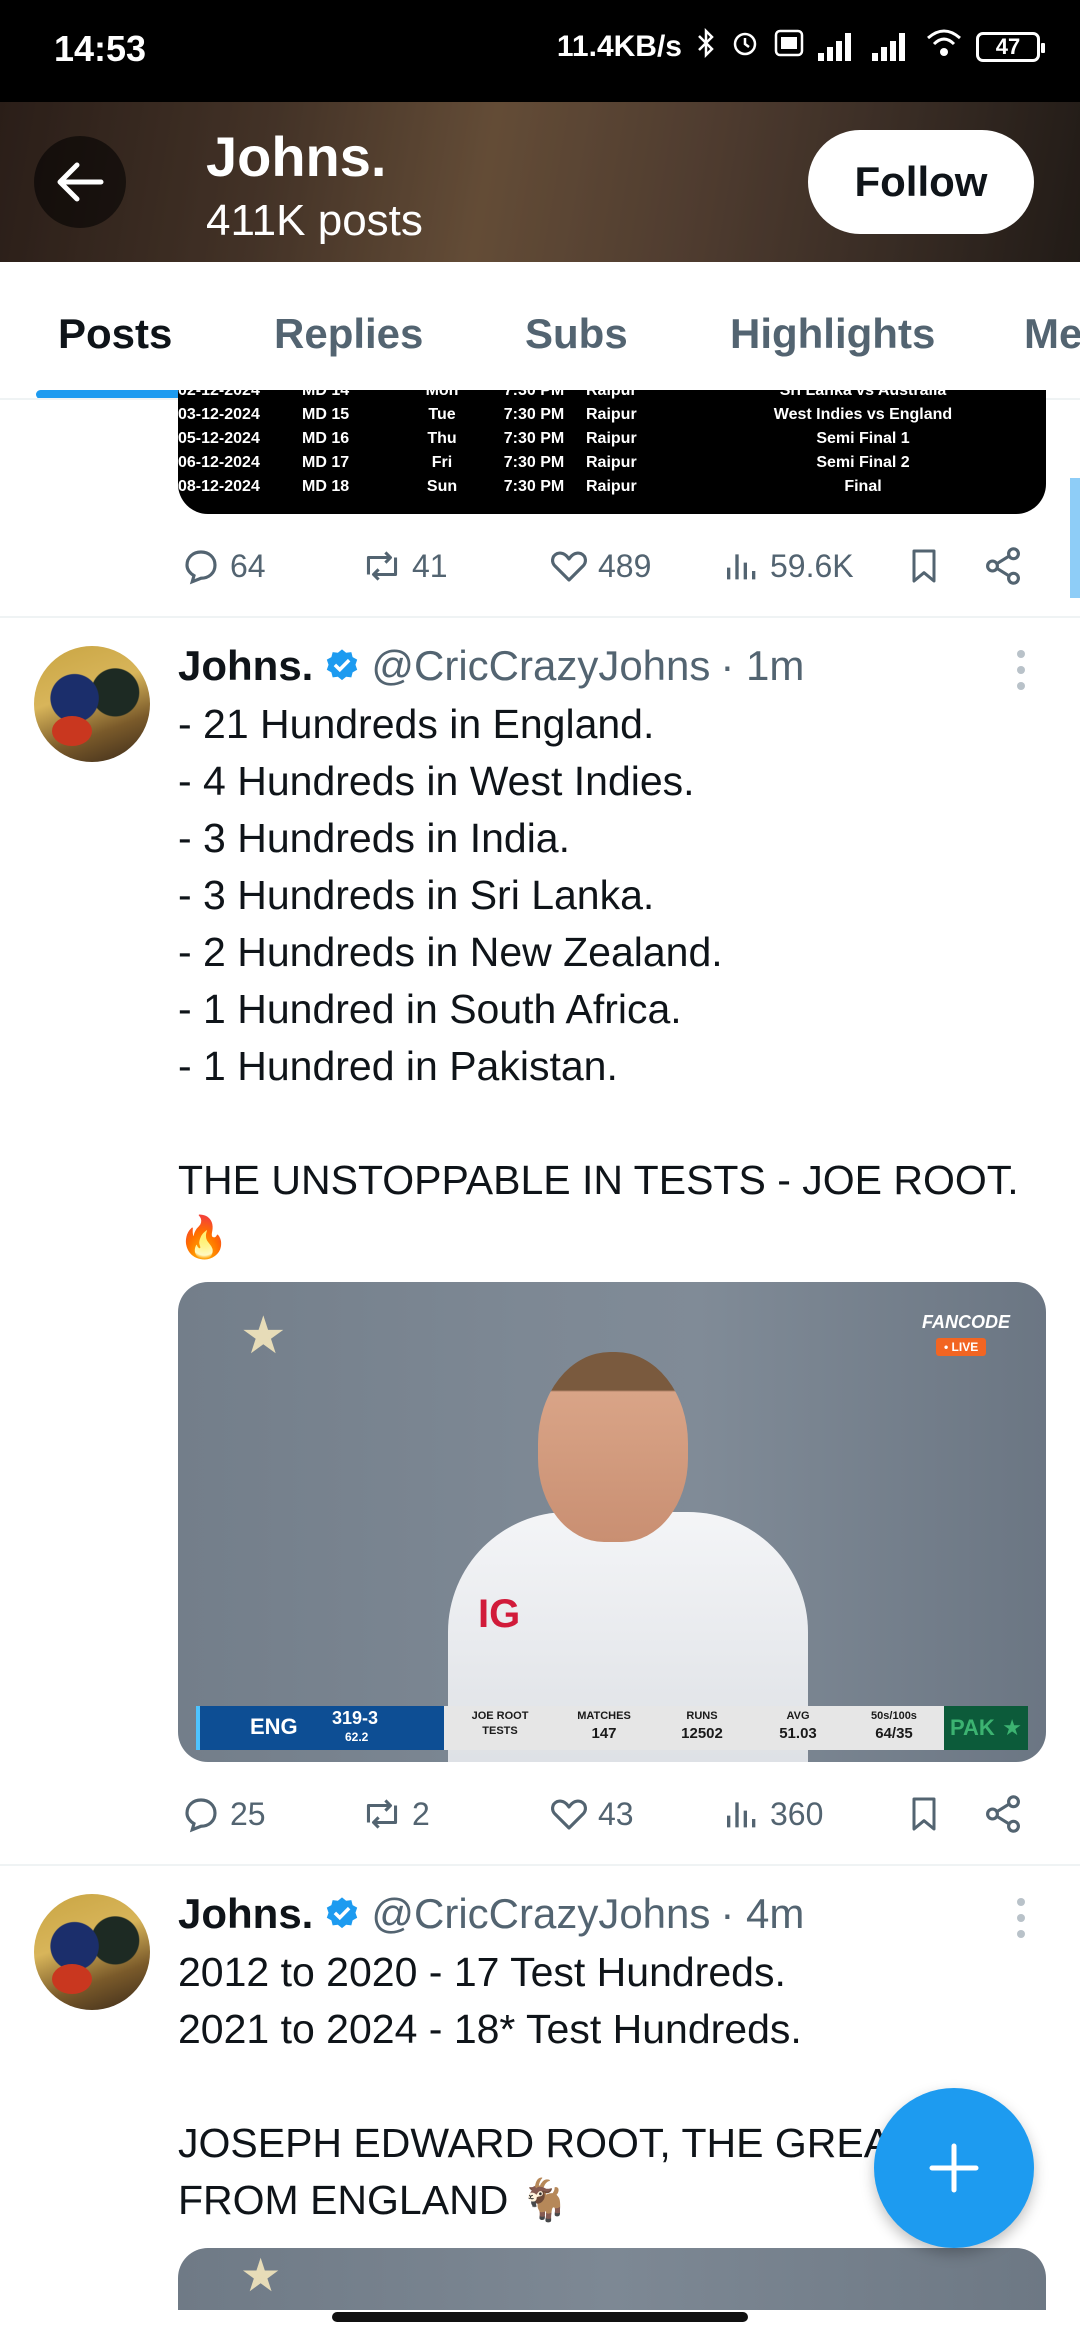  I want to click on stat-label: JOE ROOT, so click(500, 1716).